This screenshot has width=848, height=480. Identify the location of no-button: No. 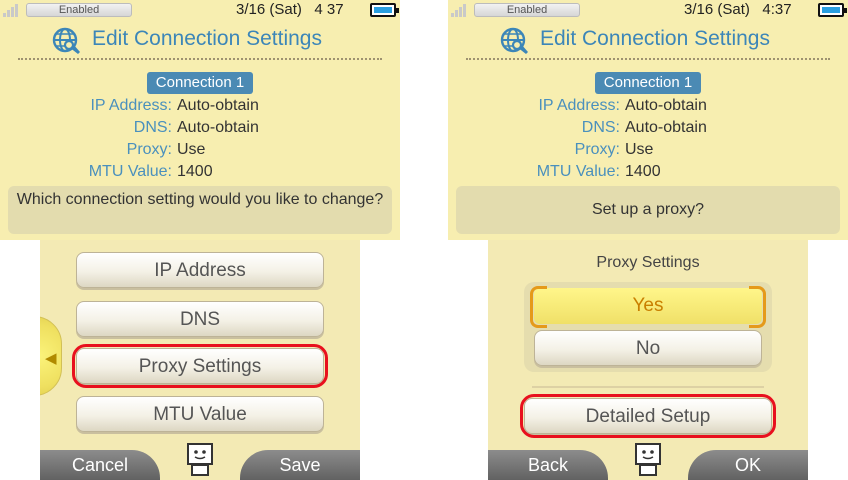
(648, 348).